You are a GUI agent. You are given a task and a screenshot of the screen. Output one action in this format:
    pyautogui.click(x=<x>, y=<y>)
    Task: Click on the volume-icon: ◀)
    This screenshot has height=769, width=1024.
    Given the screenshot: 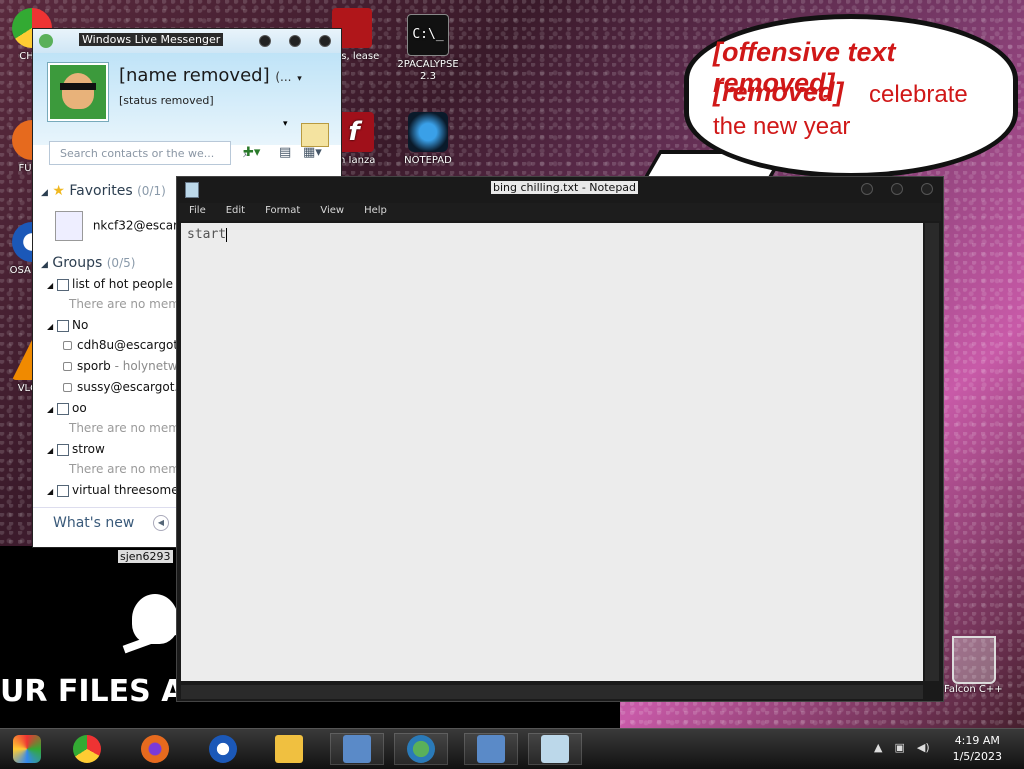 What is the action you would take?
    pyautogui.click(x=923, y=747)
    